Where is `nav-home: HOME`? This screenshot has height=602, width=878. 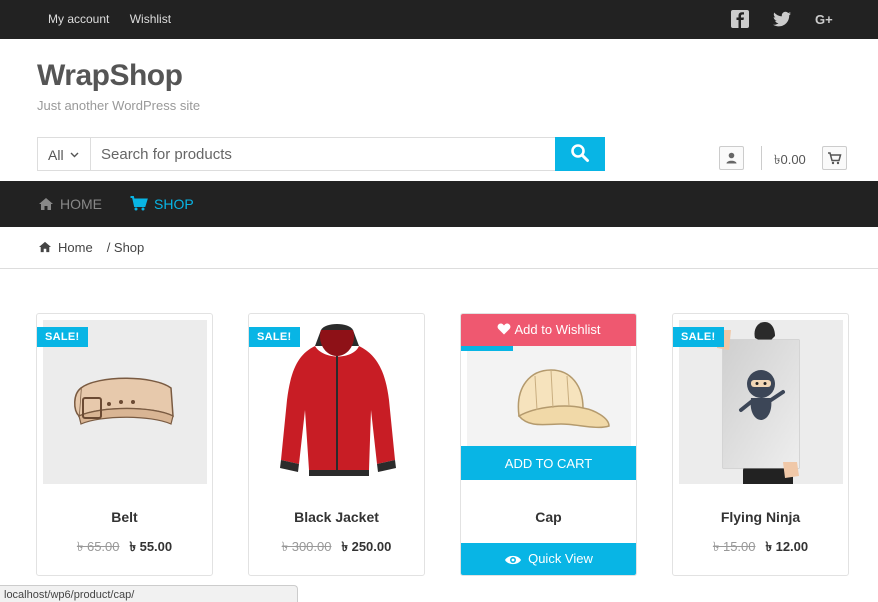 nav-home: HOME is located at coordinates (70, 204).